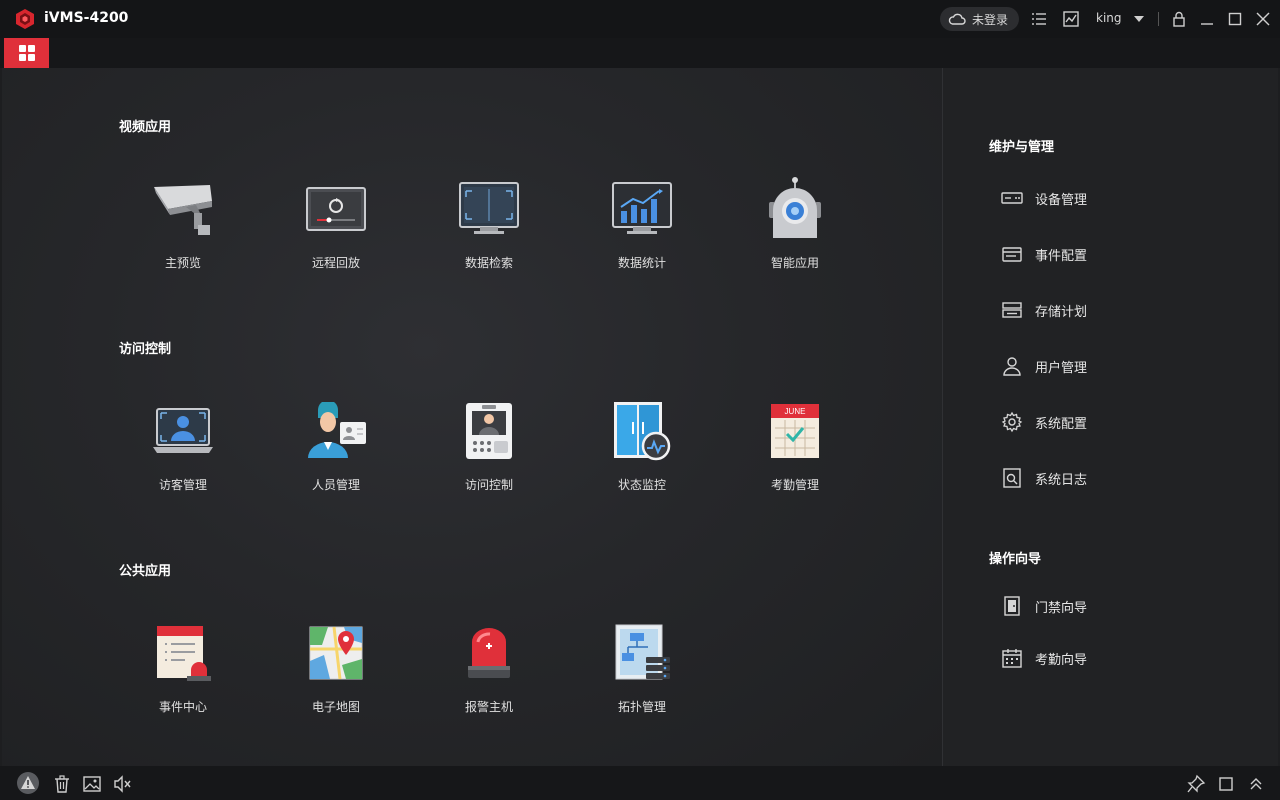  What do you see at coordinates (1226, 784) in the screenshot?
I see `fullscreen-icon` at bounding box center [1226, 784].